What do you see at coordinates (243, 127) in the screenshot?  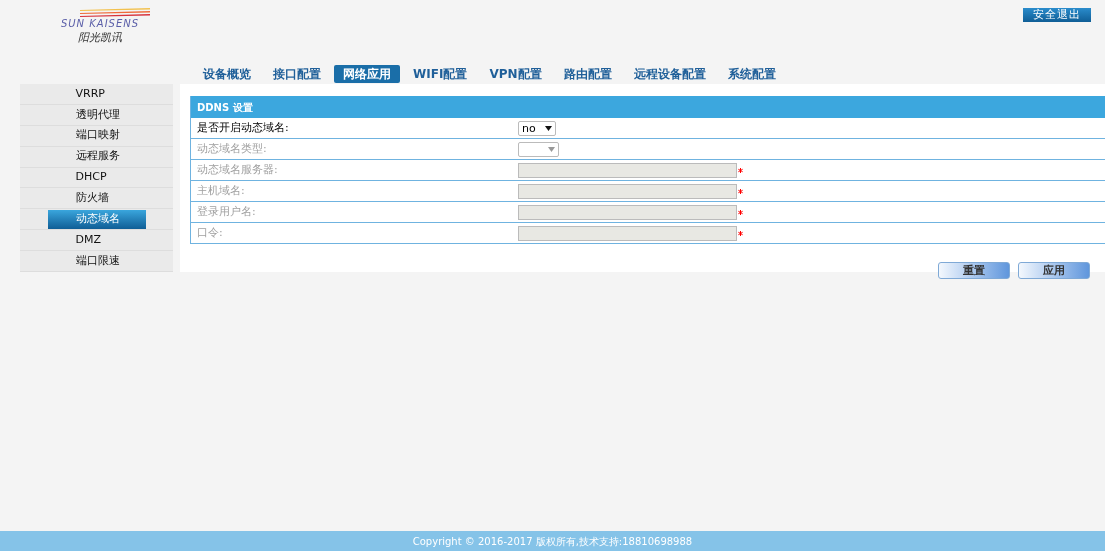 I see `field-label: 是否开启动态域名:` at bounding box center [243, 127].